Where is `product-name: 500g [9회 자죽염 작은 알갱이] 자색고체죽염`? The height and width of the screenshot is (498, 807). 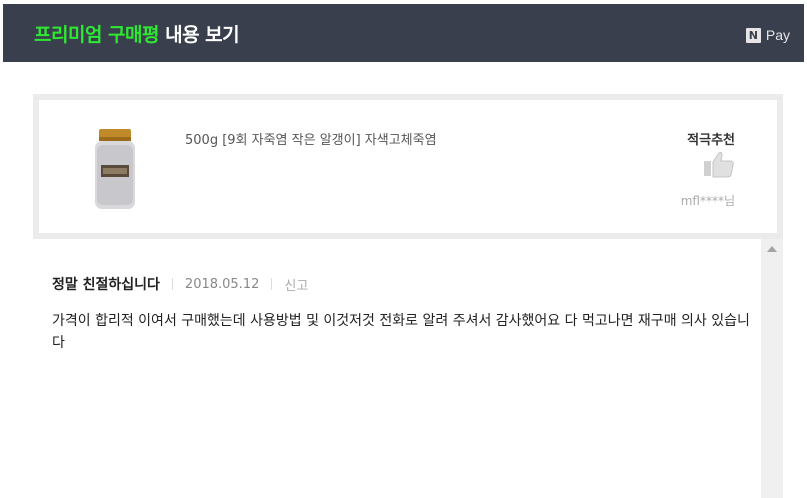
product-name: 500g [9회 자죽염 작은 알갱이] 자색고체죽염 is located at coordinates (311, 140).